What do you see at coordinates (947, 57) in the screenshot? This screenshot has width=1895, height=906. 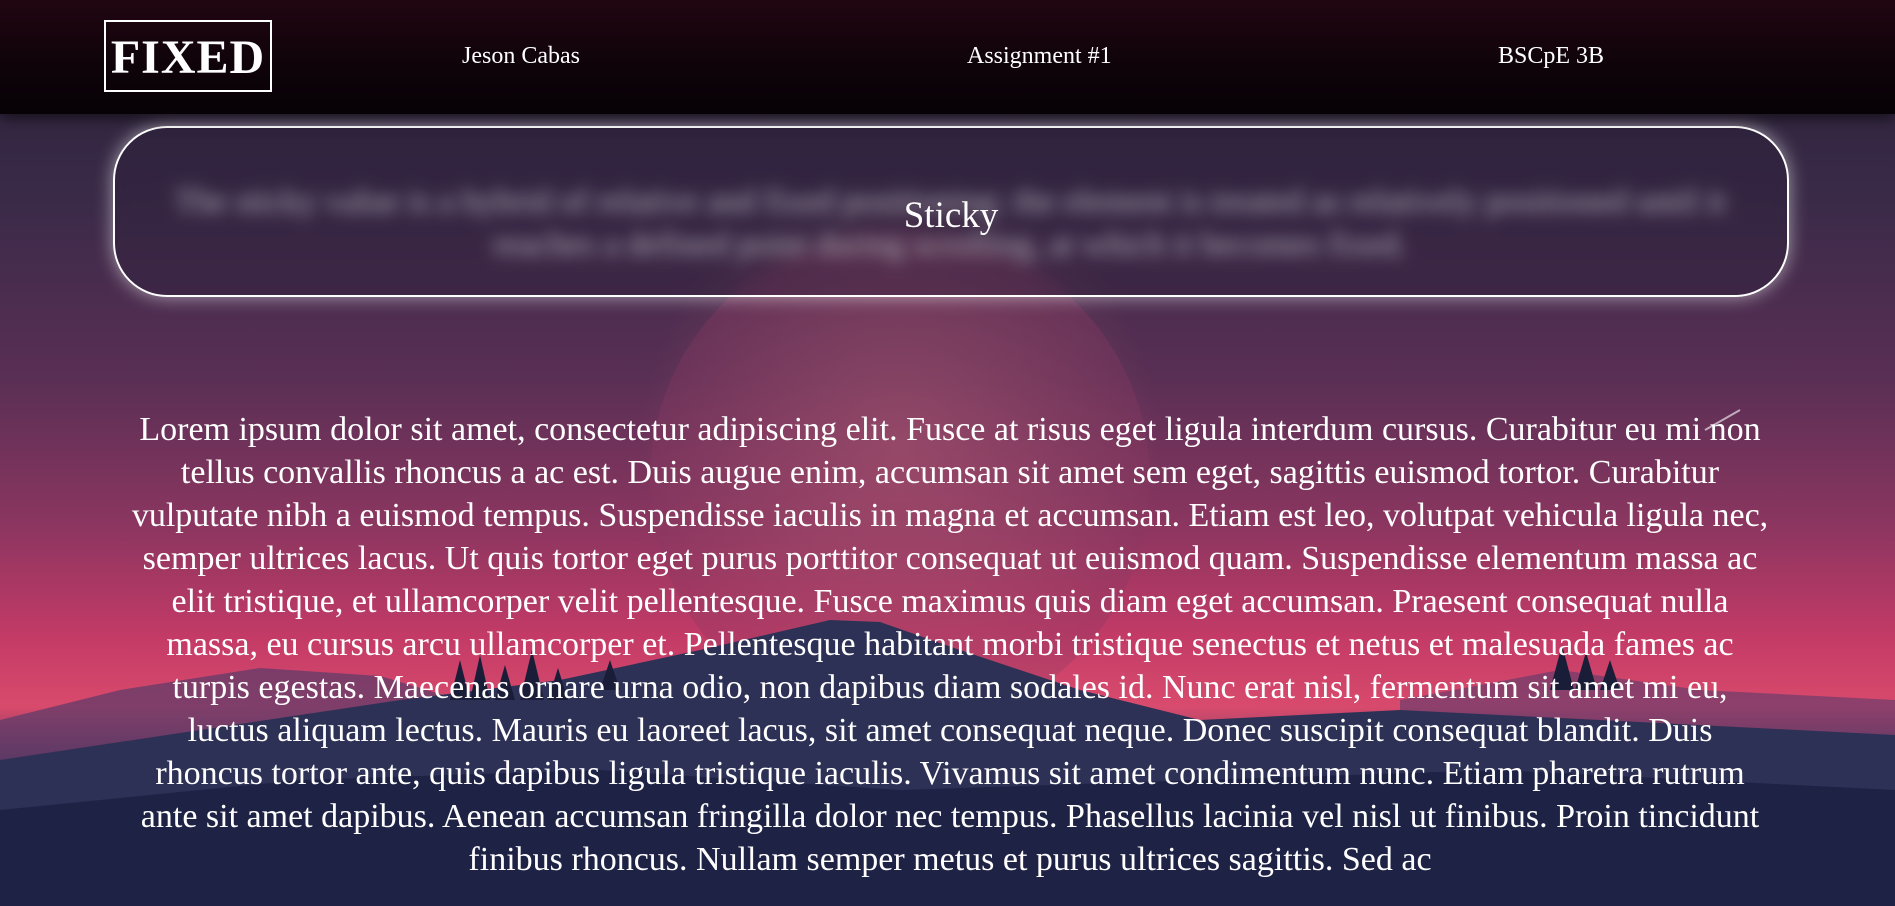 I see `top-navbar: FIXED Jeson Cabas Assignment #1 BSCpE 3B` at bounding box center [947, 57].